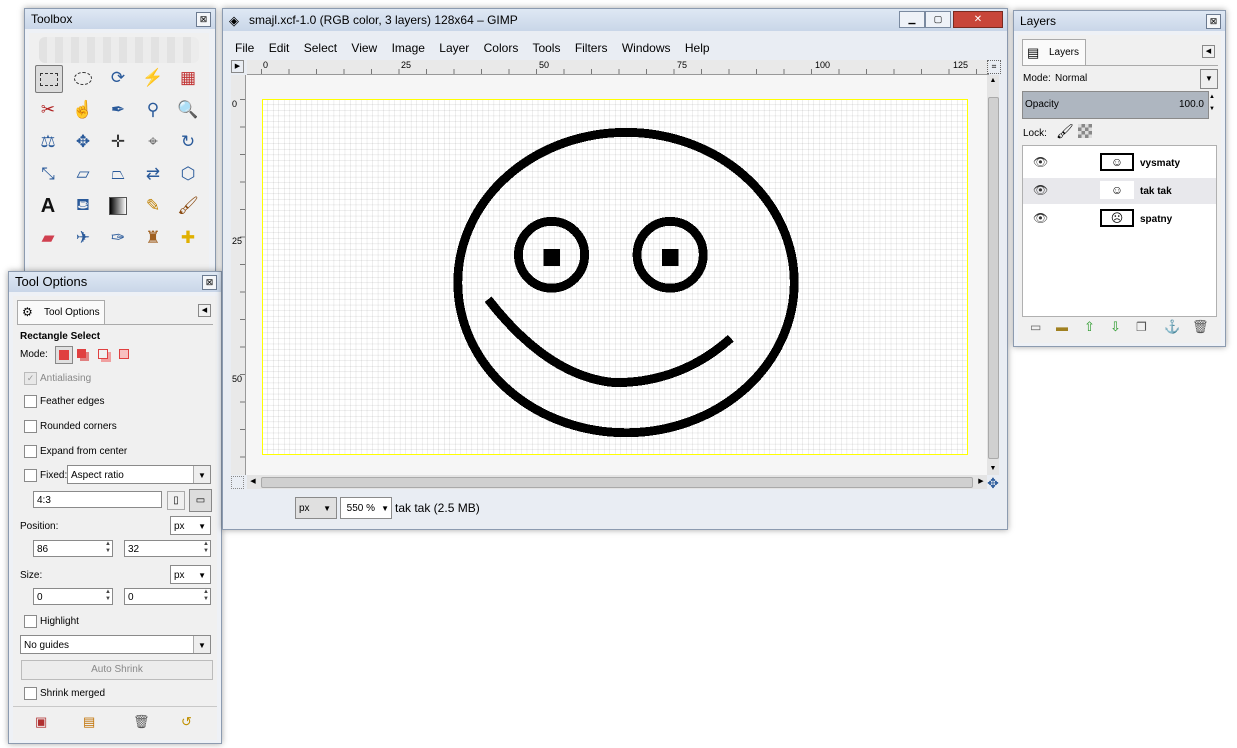  What do you see at coordinates (1115, 327) in the screenshot?
I see `lower-layer-icon: ⇩` at bounding box center [1115, 327].